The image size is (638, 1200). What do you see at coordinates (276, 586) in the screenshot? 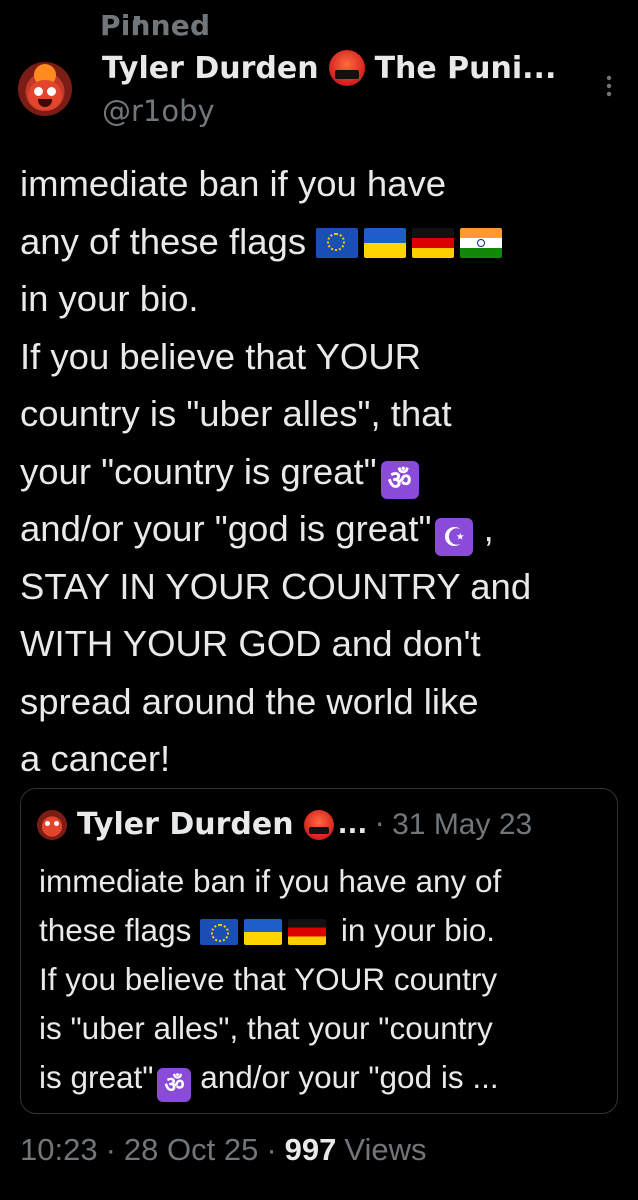
I see `tweet-line: STAY IN YOUR COUNTRY and` at bounding box center [276, 586].